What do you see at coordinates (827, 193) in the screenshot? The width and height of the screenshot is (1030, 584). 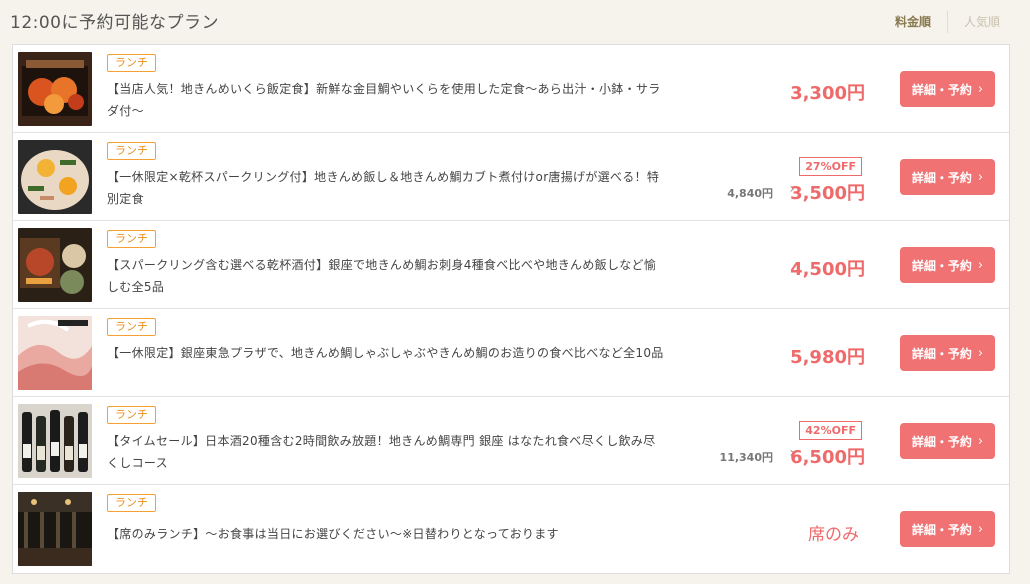 I see `plan-price: 3,500円` at bounding box center [827, 193].